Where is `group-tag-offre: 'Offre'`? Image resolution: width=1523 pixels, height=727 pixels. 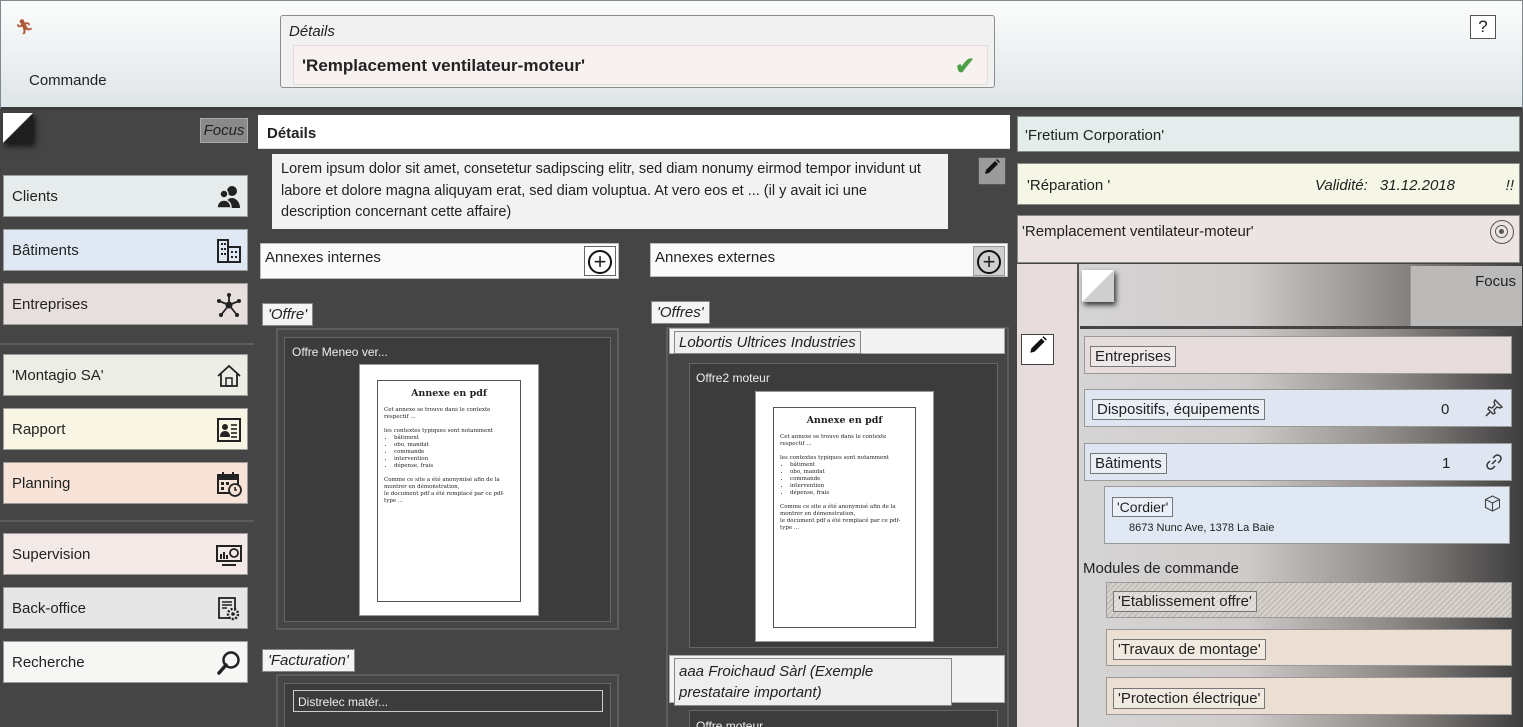
group-tag-offre: 'Offre' is located at coordinates (288, 314).